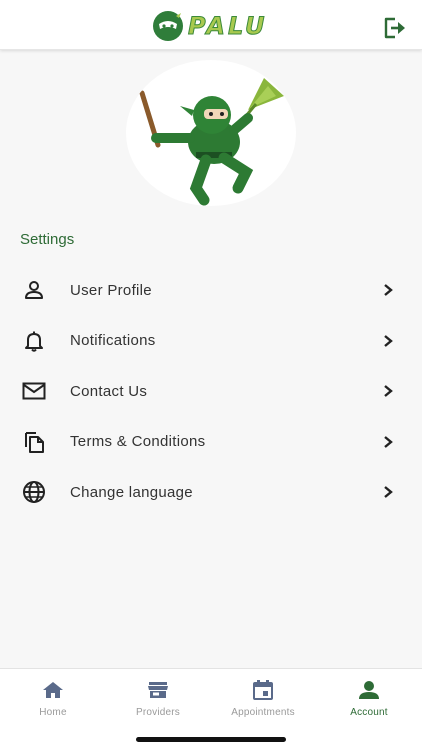  What do you see at coordinates (369, 690) in the screenshot?
I see `account-icon` at bounding box center [369, 690].